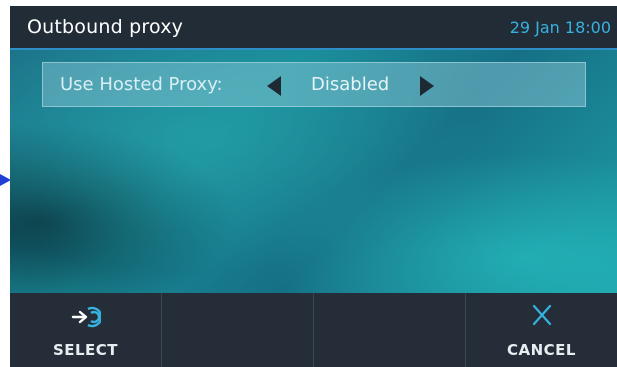 Image resolution: width=617 pixels, height=367 pixels. Describe the element at coordinates (86, 330) in the screenshot. I see `select-softkey: SELECT` at that location.